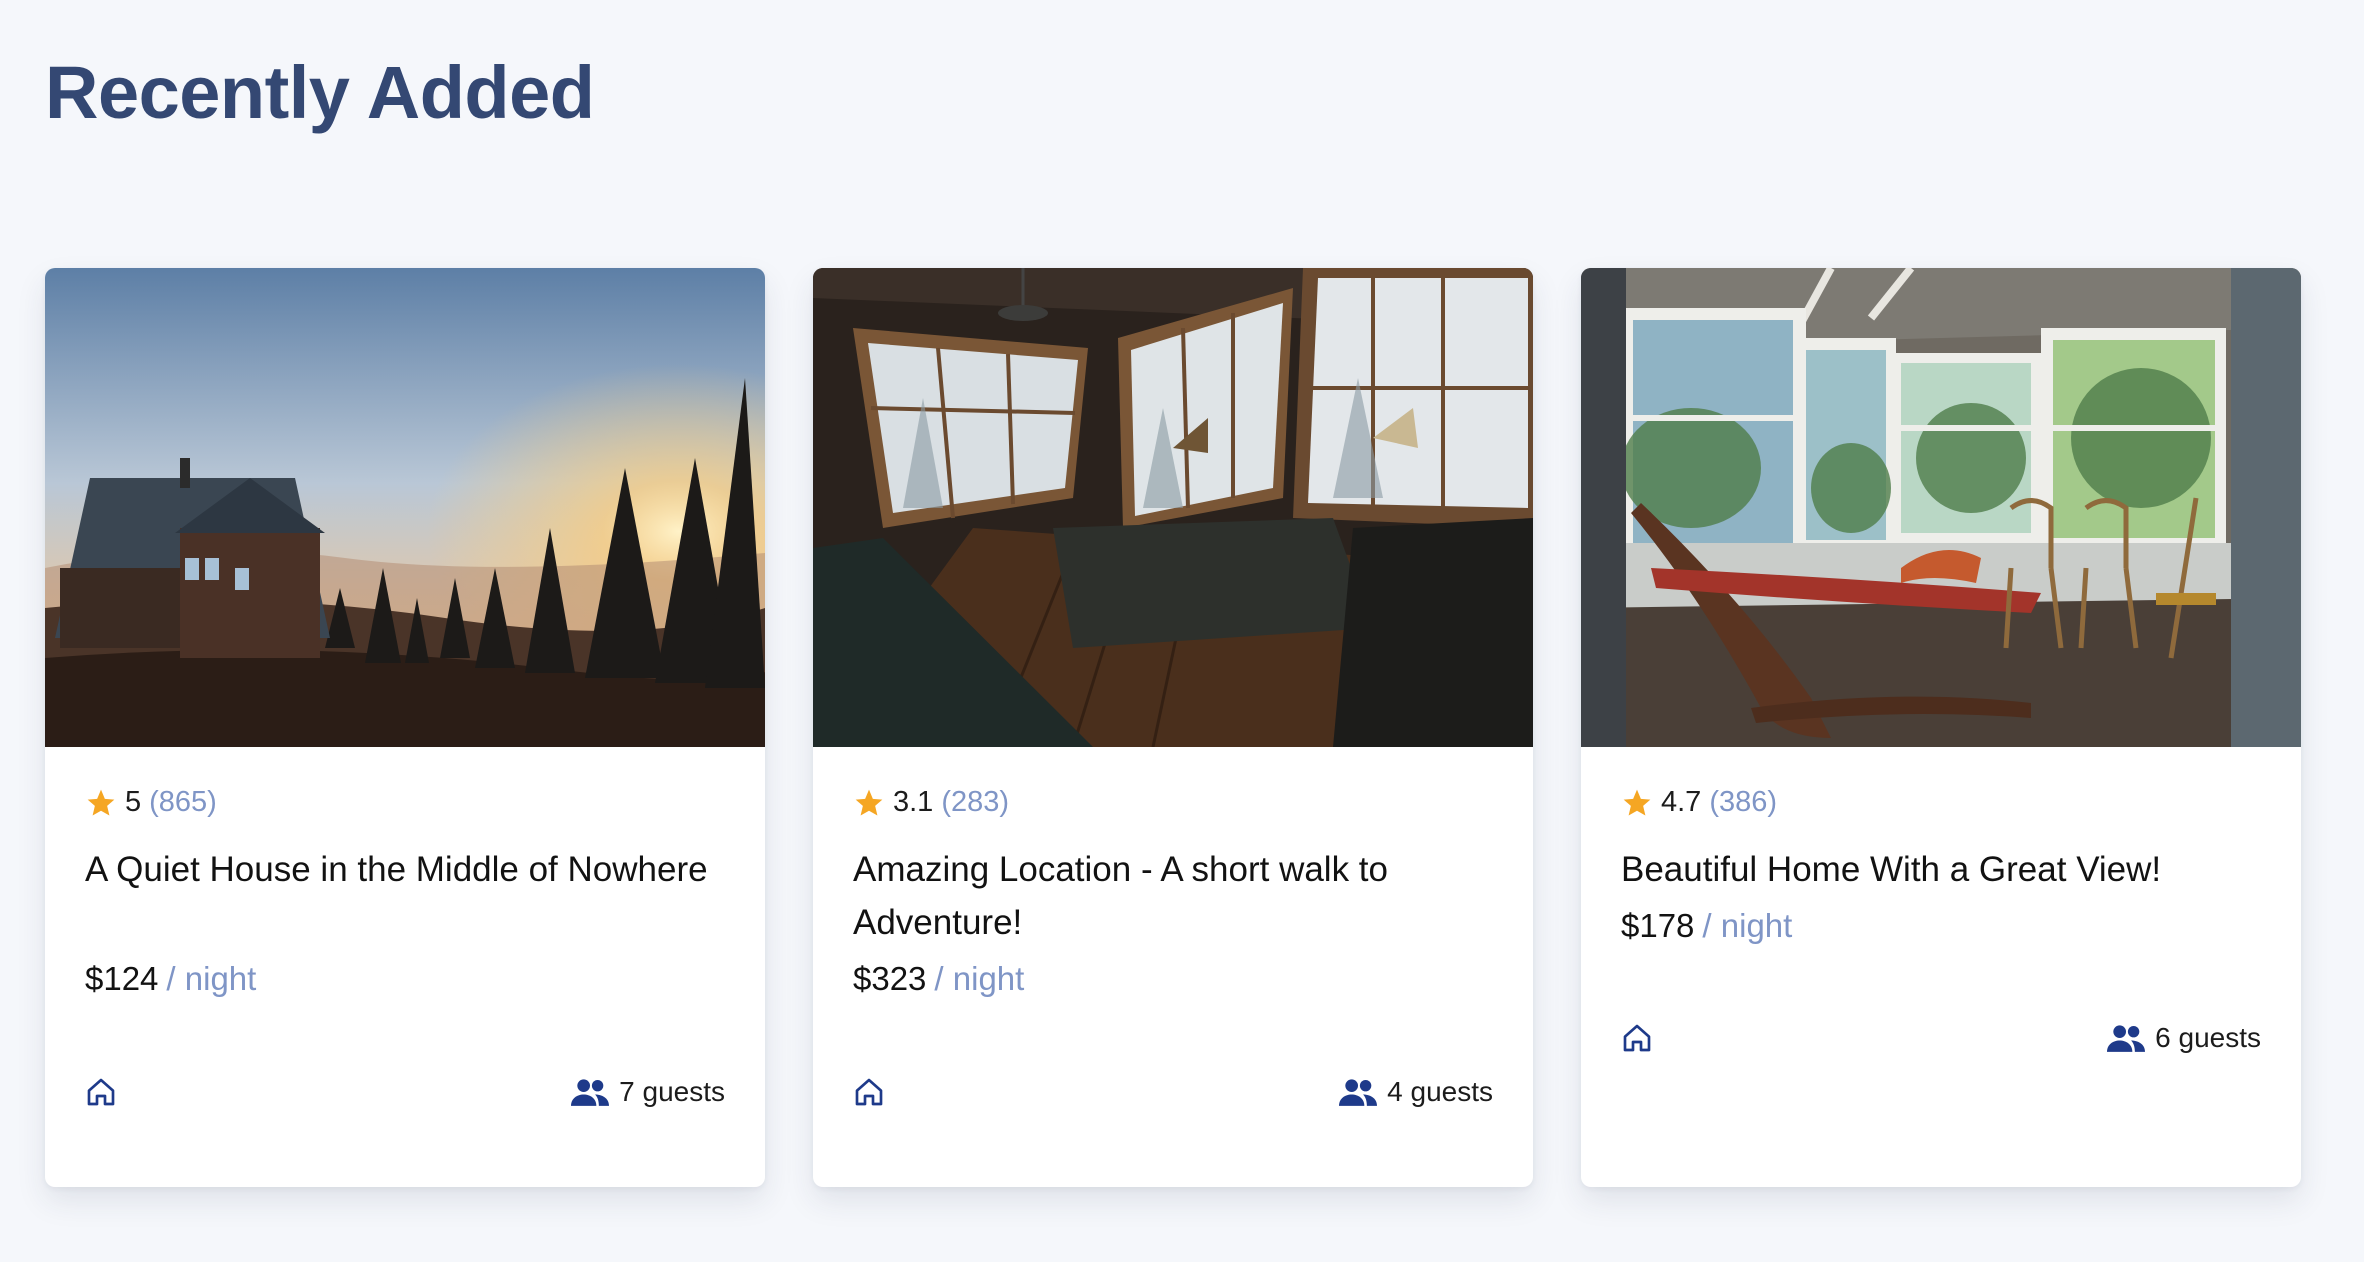 The image size is (2364, 1262). I want to click on page-title: Recently Added, so click(320, 92).